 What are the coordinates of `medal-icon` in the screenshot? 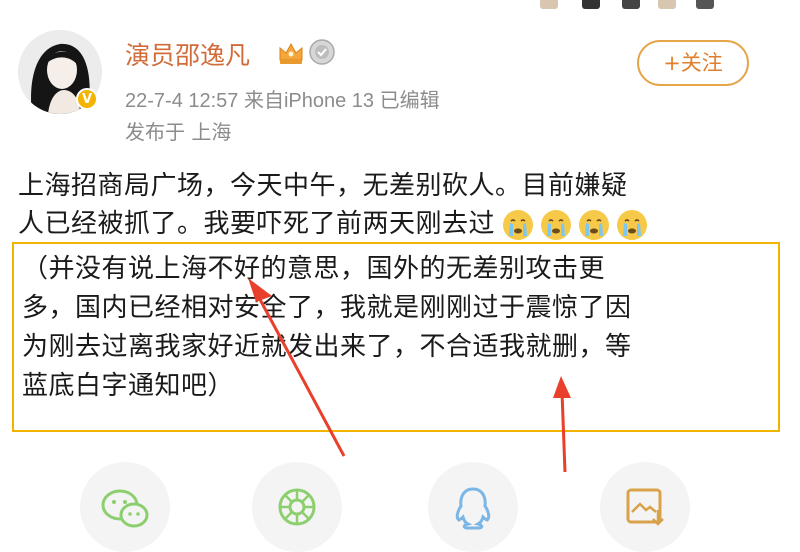 It's located at (322, 52).